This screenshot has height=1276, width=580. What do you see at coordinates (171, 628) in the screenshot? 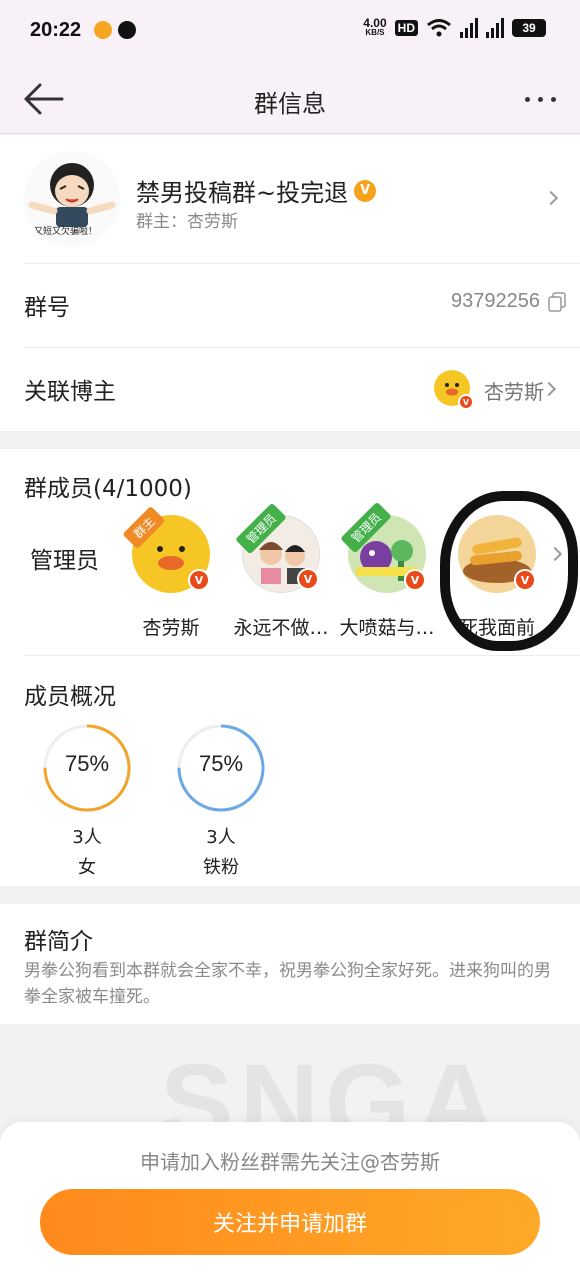
I see `member-name: 杏劳斯` at bounding box center [171, 628].